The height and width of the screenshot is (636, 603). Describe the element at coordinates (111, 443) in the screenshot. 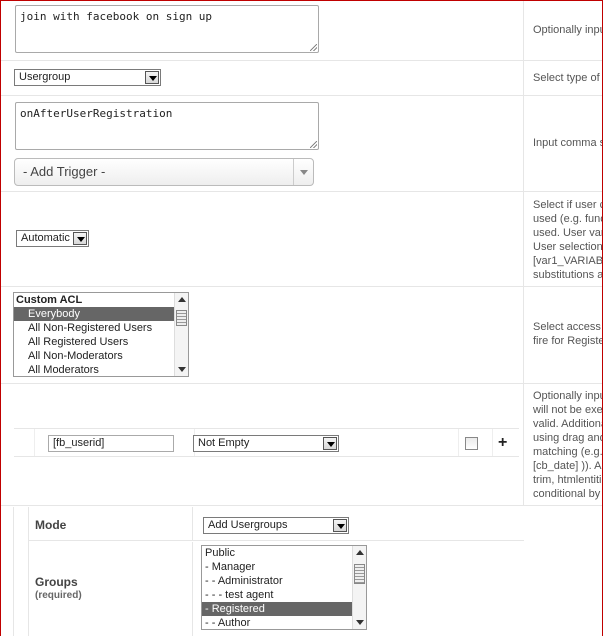

I see `condition-field-input: [fb_userid]` at that location.